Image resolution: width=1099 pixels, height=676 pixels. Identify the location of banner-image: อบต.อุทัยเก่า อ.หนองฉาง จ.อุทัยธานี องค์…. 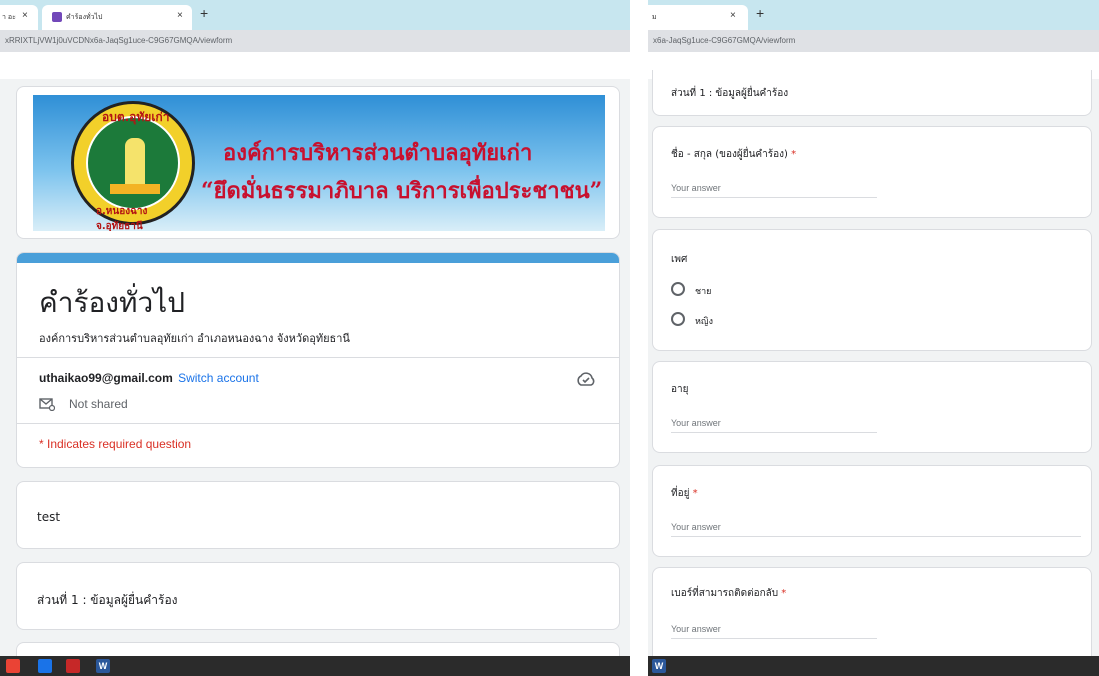
(319, 163).